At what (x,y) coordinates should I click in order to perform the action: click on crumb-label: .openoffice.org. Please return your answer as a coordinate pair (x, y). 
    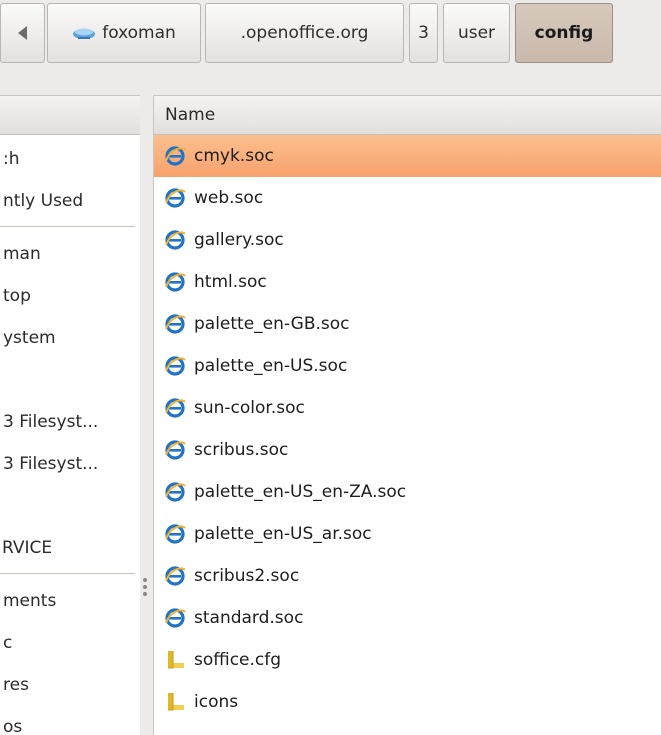
    Looking at the image, I should click on (304, 33).